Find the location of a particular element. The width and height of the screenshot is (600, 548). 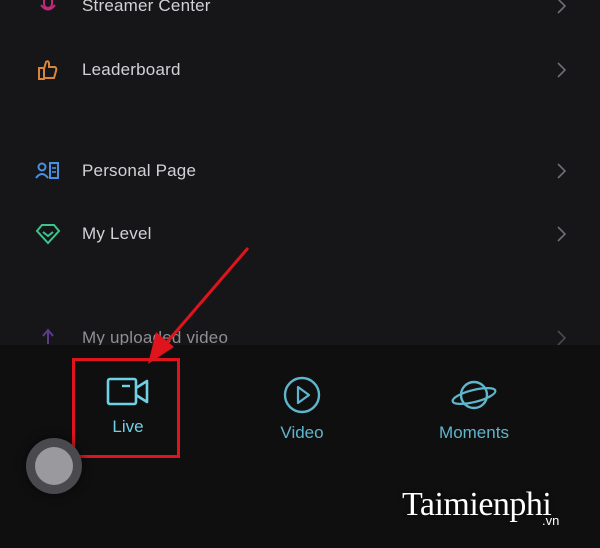

thumbs-up-icon is located at coordinates (48, 70).